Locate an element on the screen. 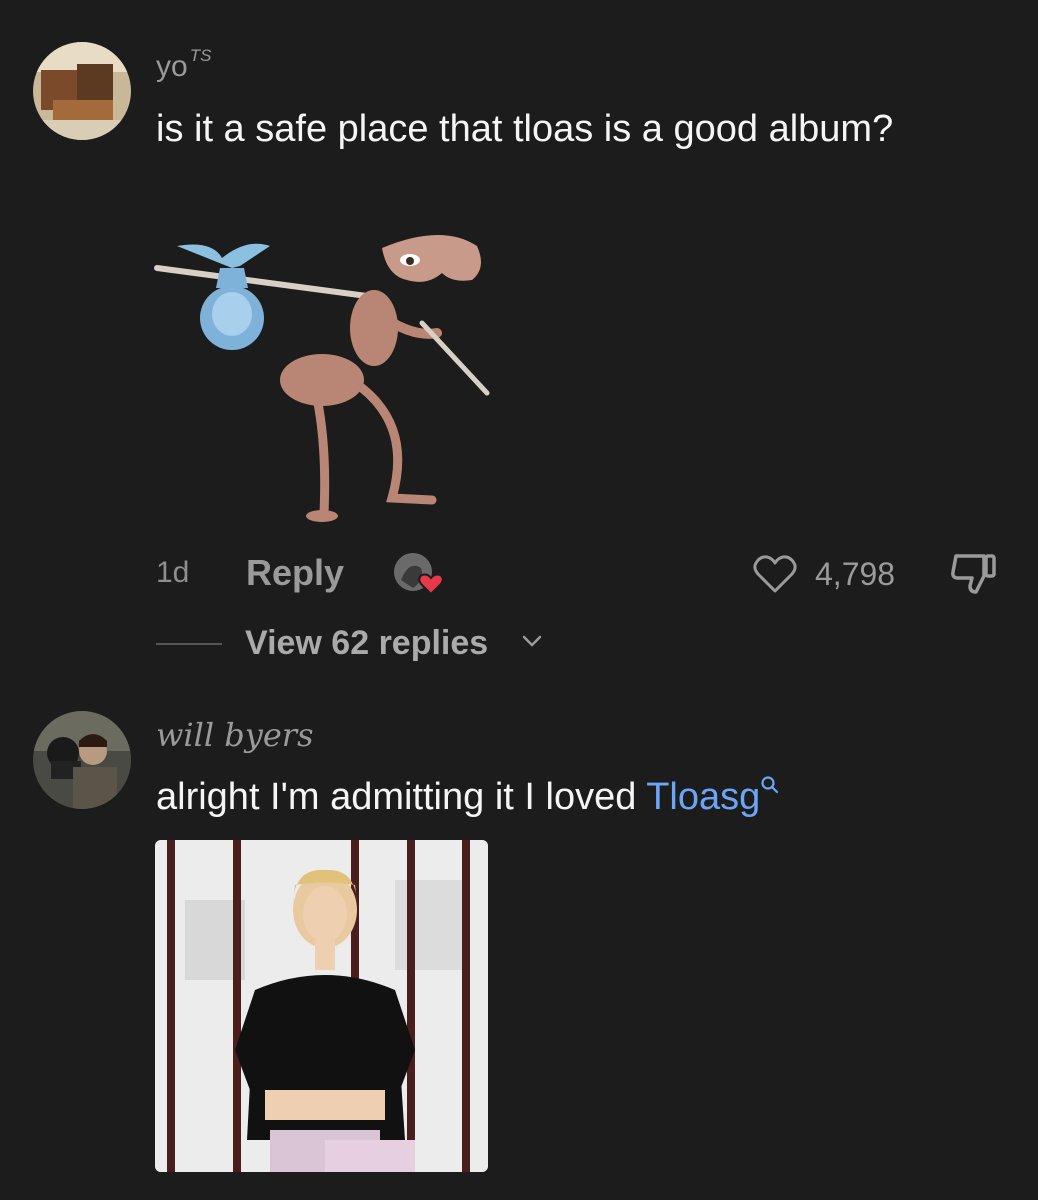 The image size is (1038, 1200). comment-text-plain: alright I'm admitting it I loved is located at coordinates (401, 797).